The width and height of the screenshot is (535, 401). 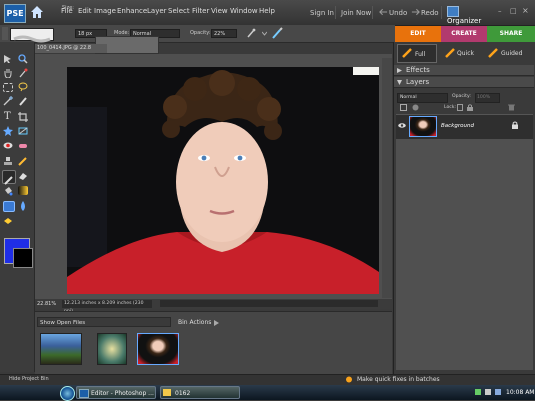 What do you see at coordinates (525, 10) in the screenshot?
I see `close-button: ×` at bounding box center [525, 10].